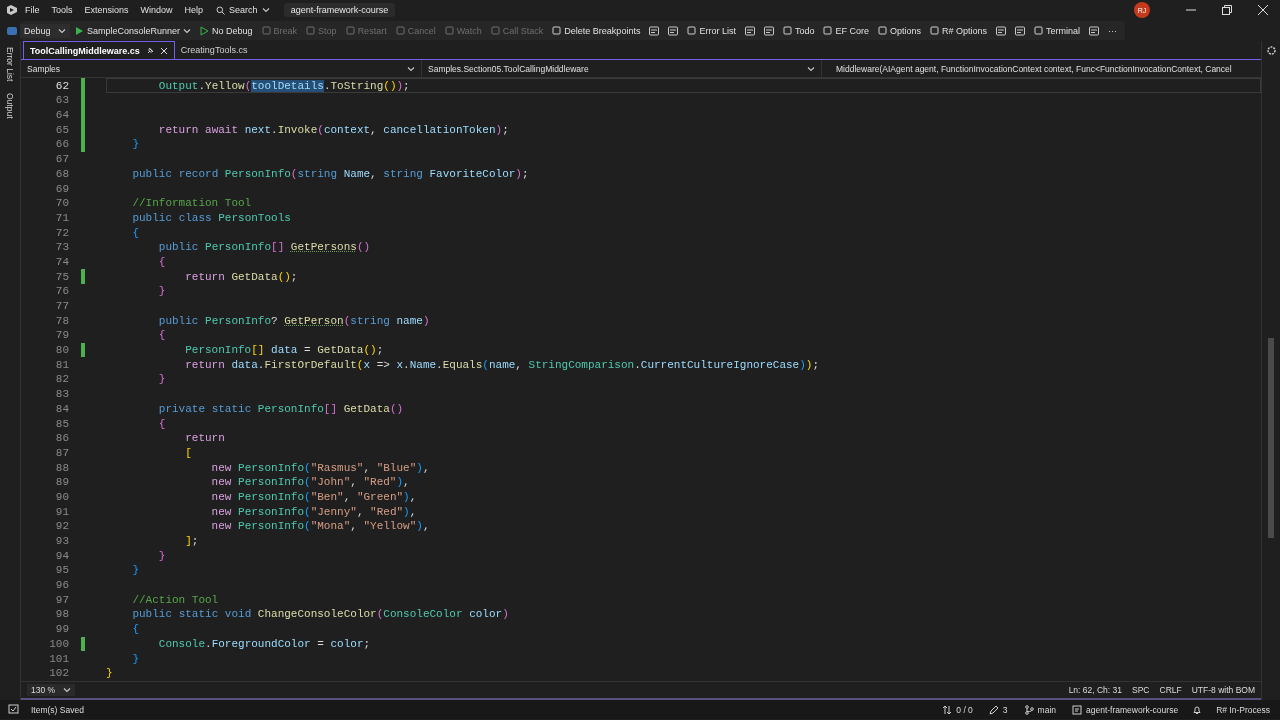 Image resolution: width=1280 pixels, height=720 pixels. I want to click on line-endings-status: CRLF, so click(1170, 689).